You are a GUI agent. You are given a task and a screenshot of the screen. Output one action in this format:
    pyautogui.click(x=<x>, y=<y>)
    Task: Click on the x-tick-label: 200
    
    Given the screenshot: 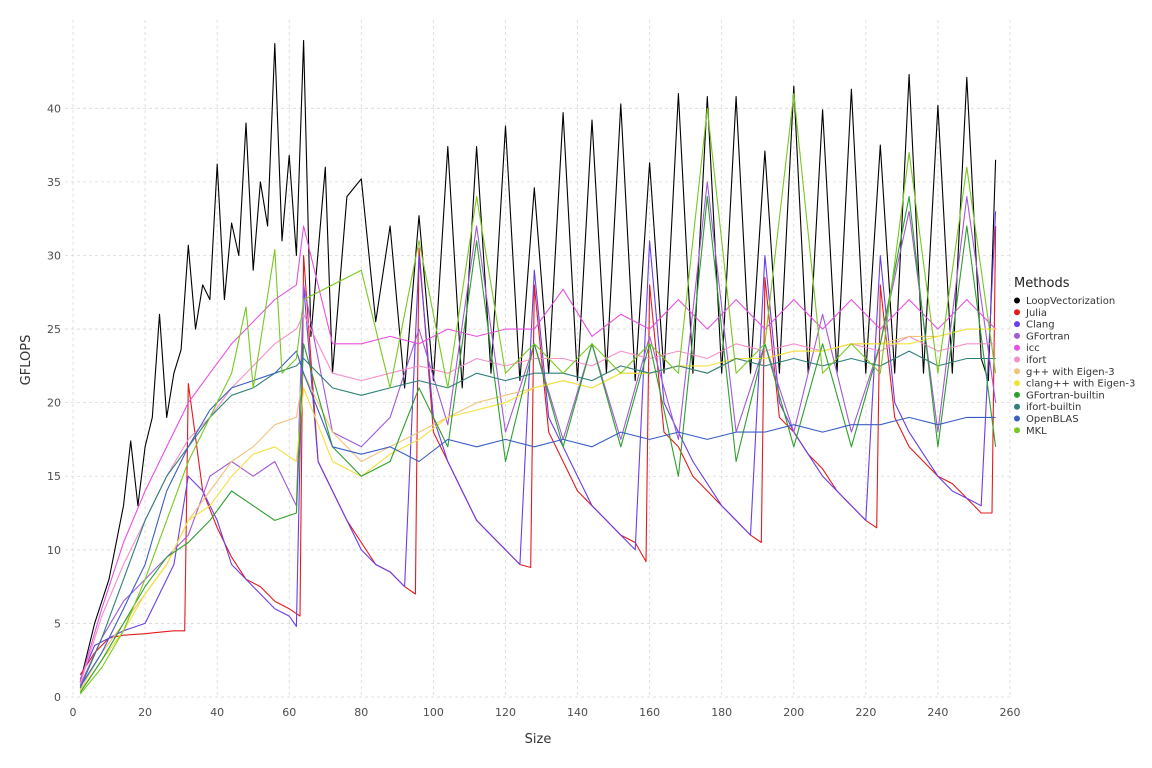 What is the action you would take?
    pyautogui.click(x=793, y=712)
    